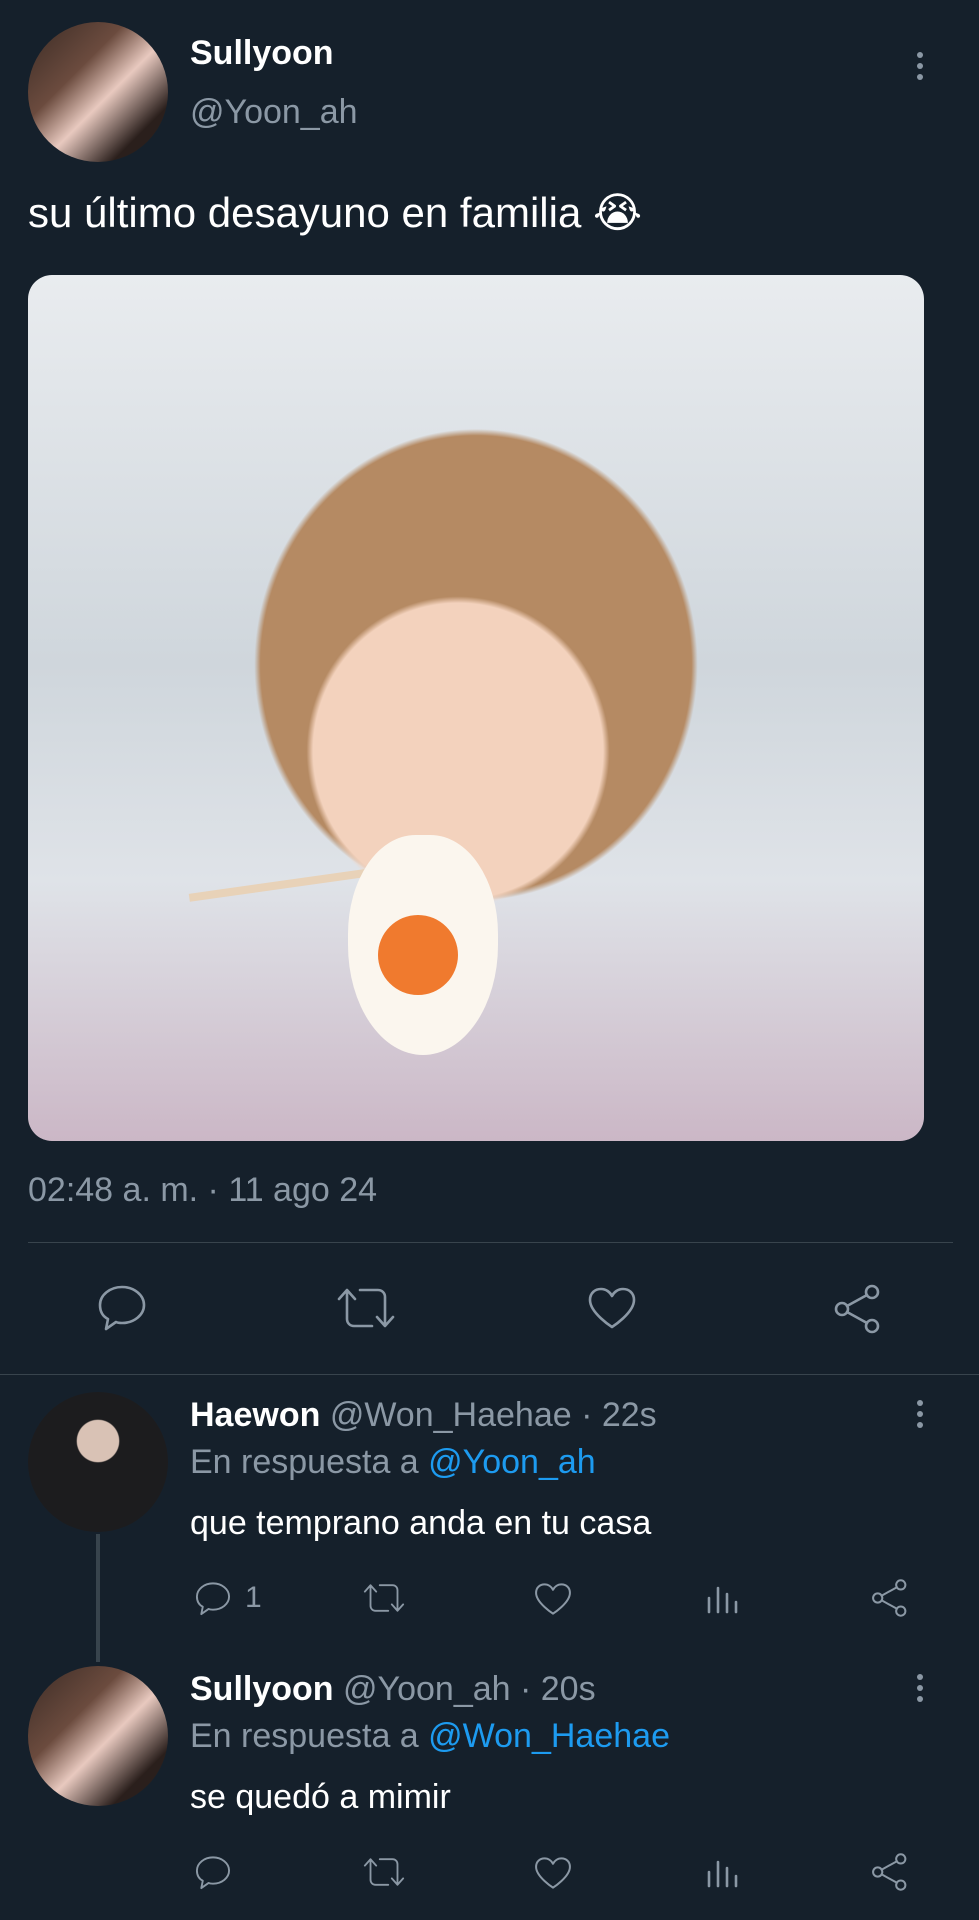 The image size is (979, 1920). Describe the element at coordinates (418, 955) in the screenshot. I see `yolk-shape` at that location.